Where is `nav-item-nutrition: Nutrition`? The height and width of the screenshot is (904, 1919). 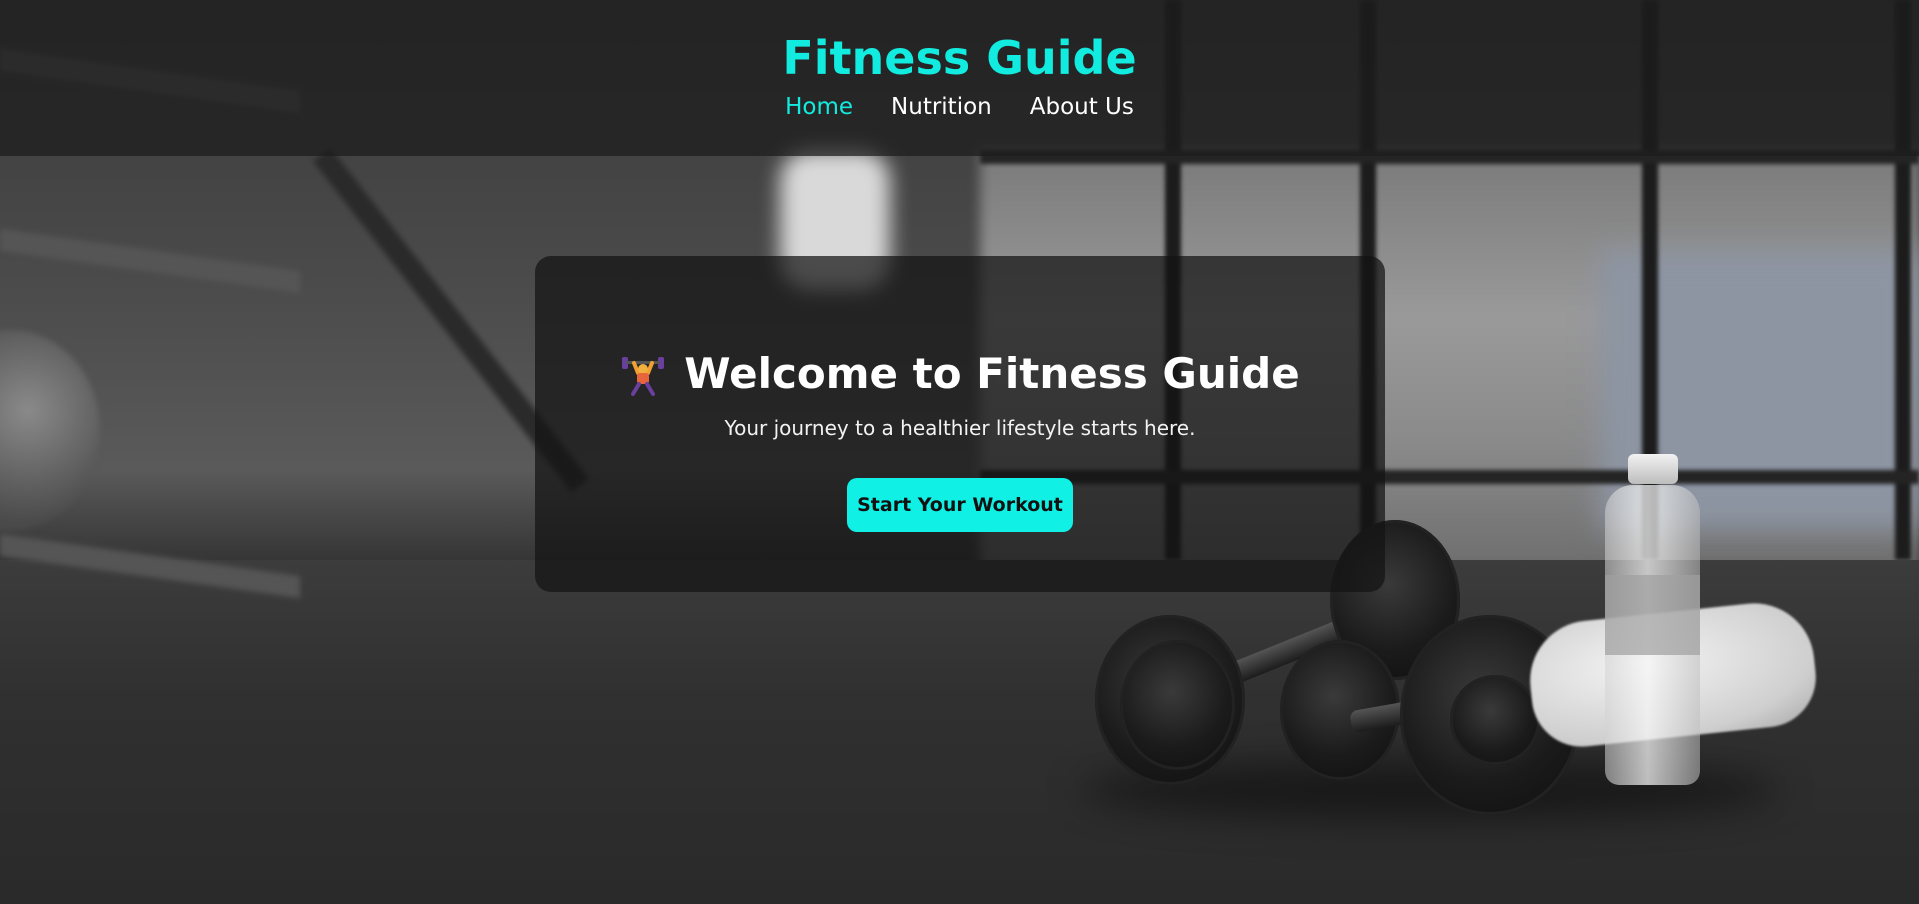 nav-item-nutrition: Nutrition is located at coordinates (941, 107).